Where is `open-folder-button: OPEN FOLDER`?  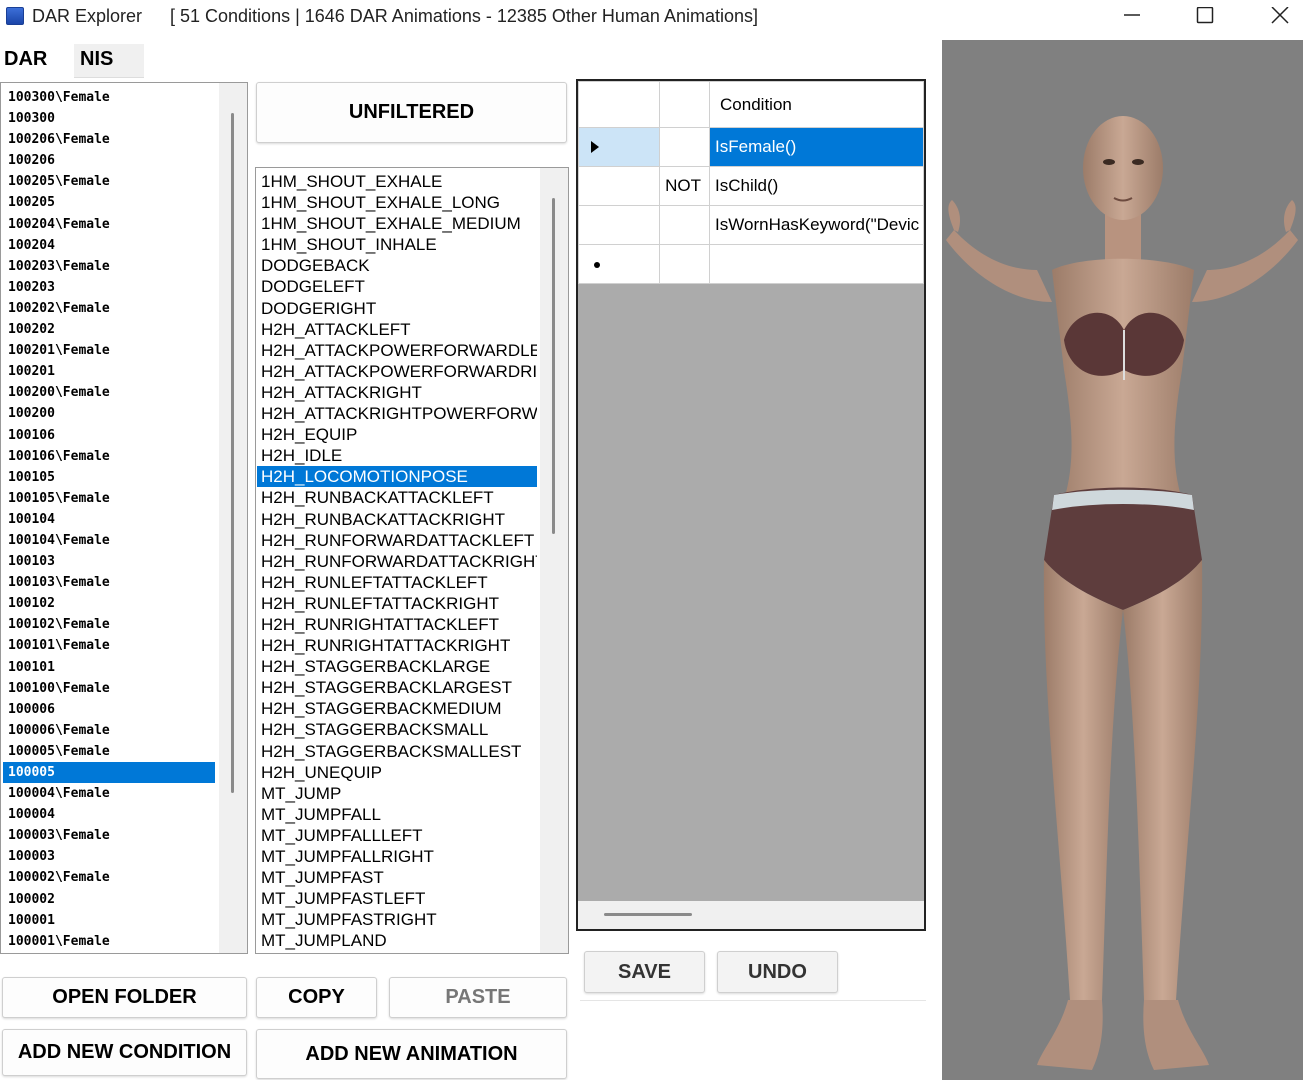 open-folder-button: OPEN FOLDER is located at coordinates (124, 997).